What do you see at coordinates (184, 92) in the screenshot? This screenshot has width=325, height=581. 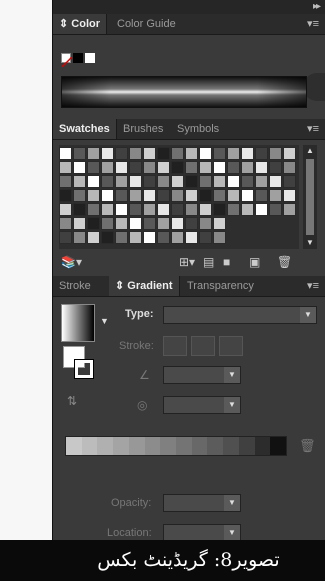 I see `color-spectrum-ramp` at bounding box center [184, 92].